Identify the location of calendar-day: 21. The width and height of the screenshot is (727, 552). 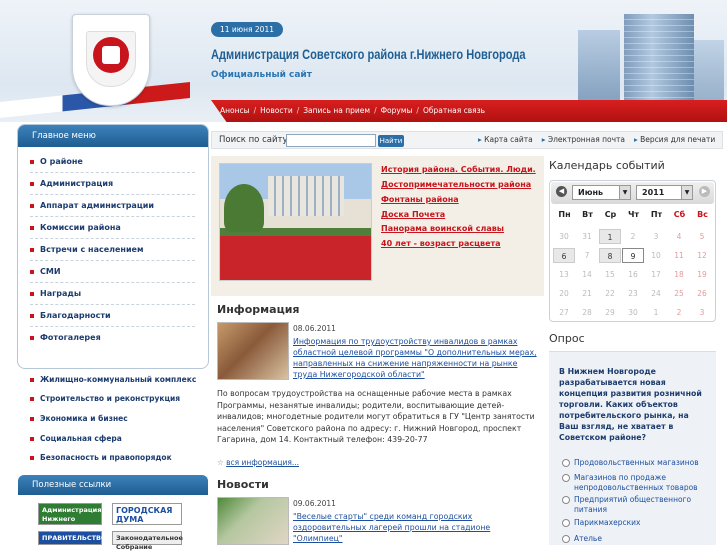
(587, 293).